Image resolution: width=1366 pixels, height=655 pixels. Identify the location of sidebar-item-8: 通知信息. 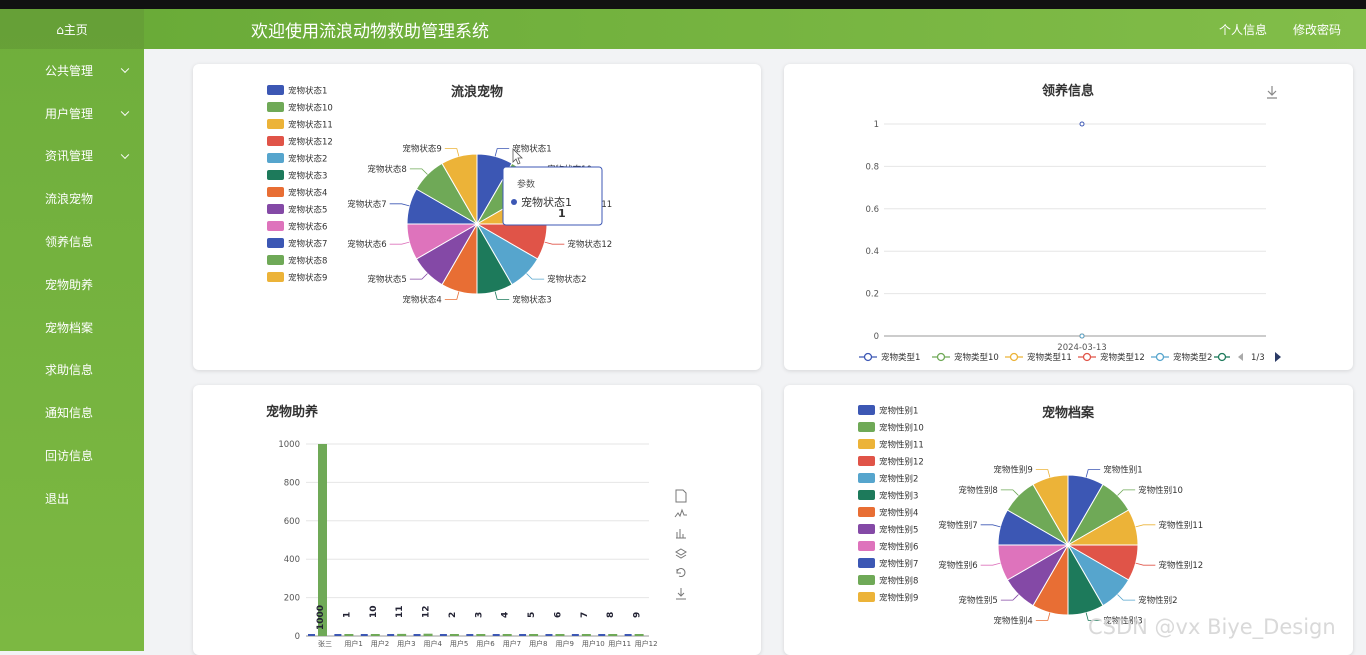
(72, 412).